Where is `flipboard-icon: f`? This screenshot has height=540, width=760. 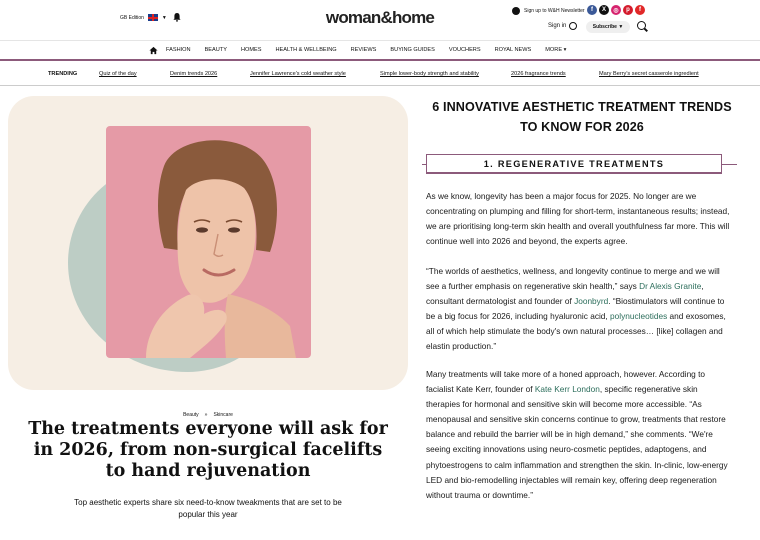 flipboard-icon: f is located at coordinates (640, 10).